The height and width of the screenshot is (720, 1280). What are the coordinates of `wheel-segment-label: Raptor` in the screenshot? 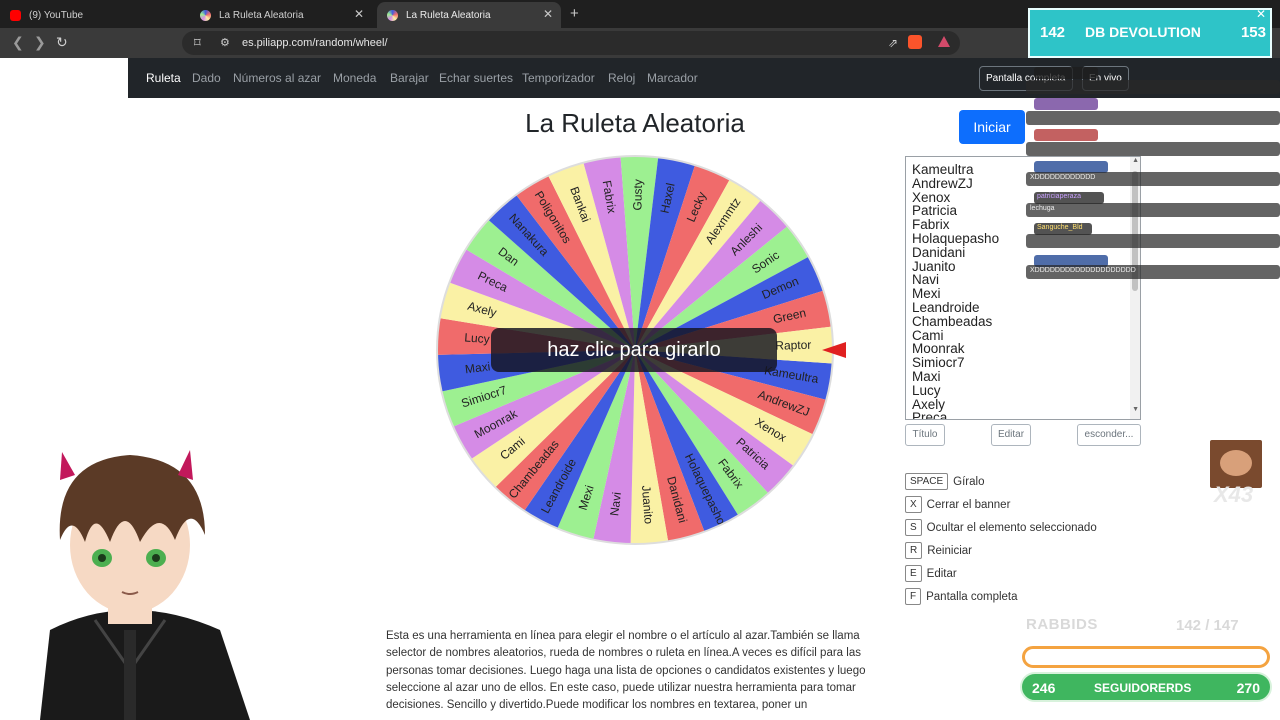 It's located at (793, 345).